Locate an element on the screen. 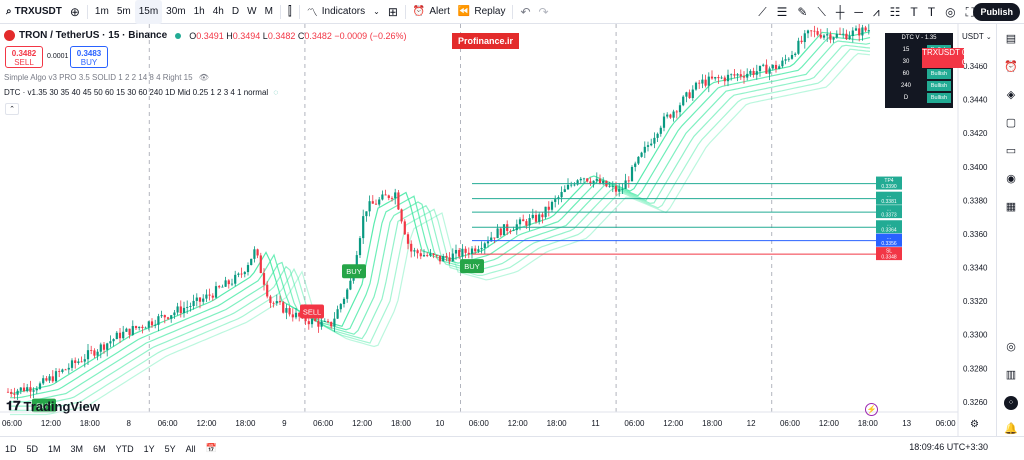 Image resolution: width=1024 pixels, height=460 pixels. notes-icon: ▢ is located at coordinates (1011, 123).